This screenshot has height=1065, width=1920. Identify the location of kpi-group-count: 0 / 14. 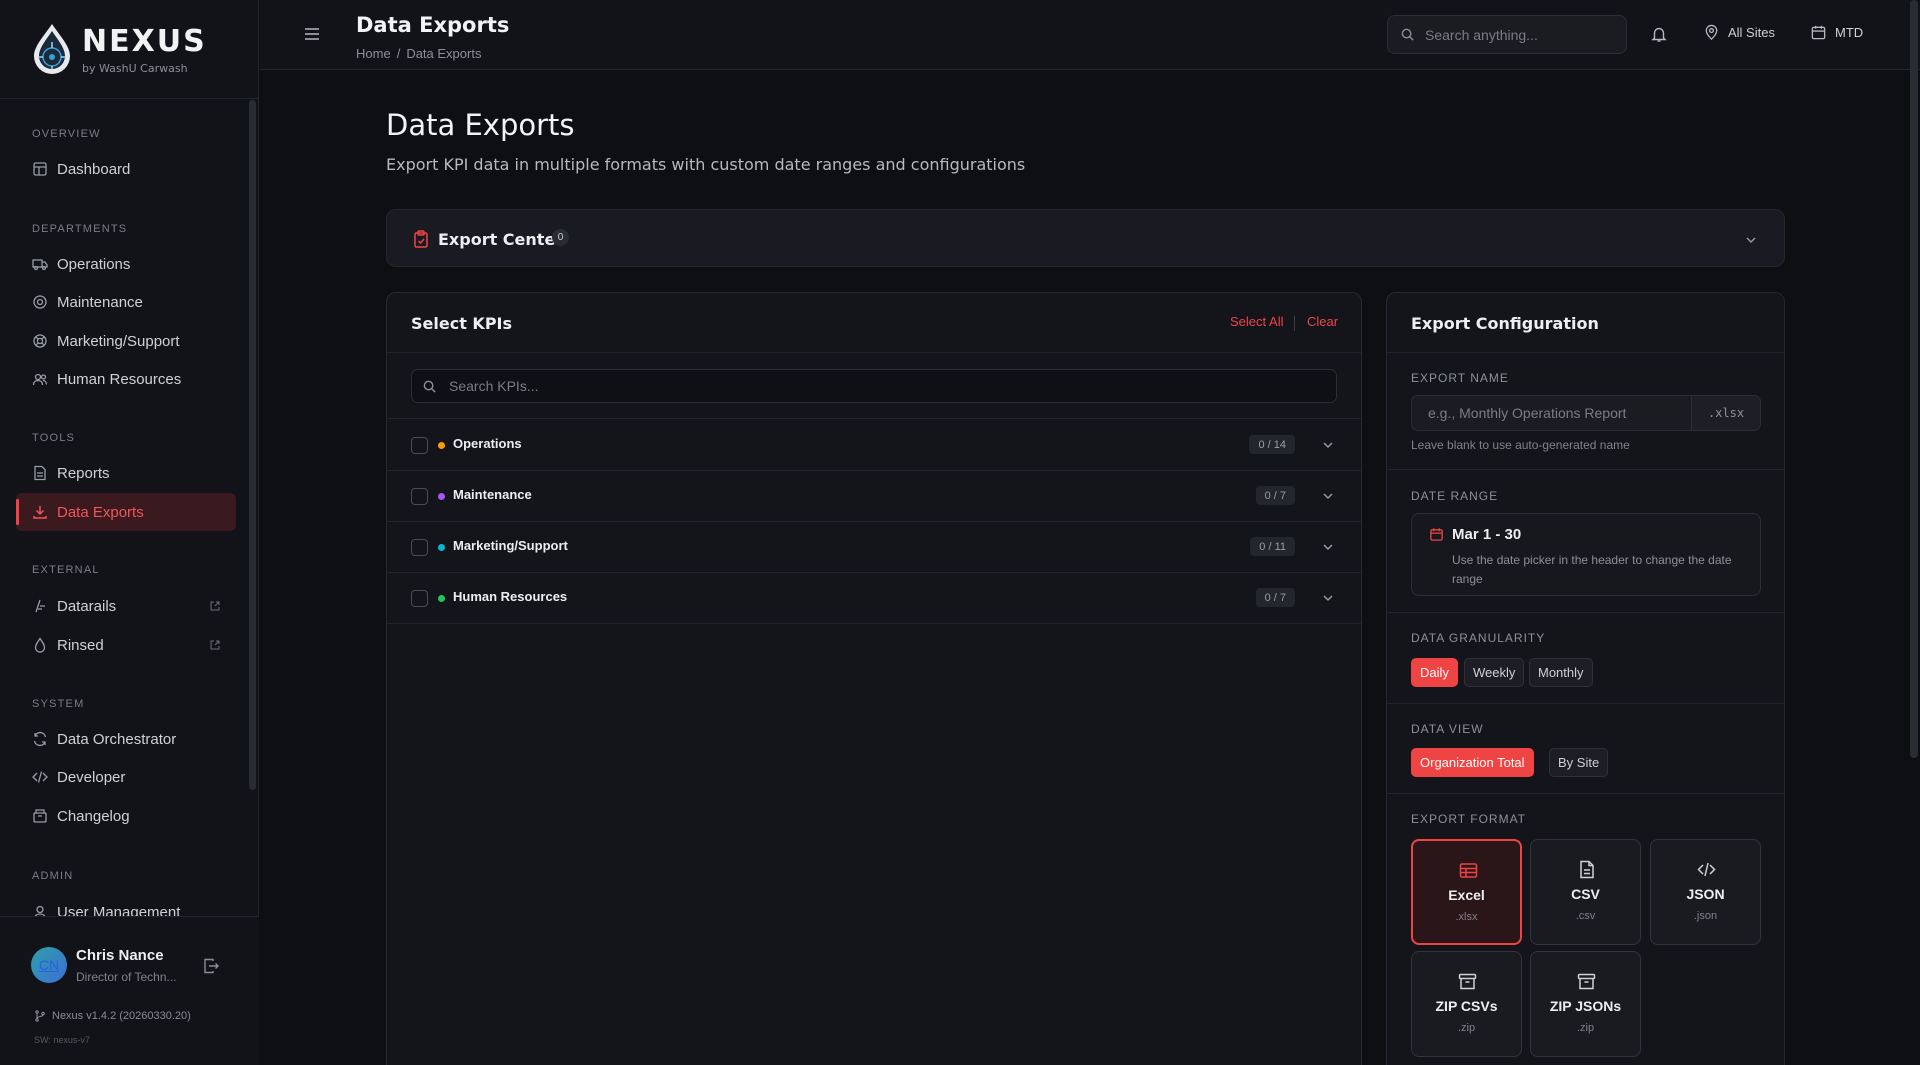
(1272, 444).